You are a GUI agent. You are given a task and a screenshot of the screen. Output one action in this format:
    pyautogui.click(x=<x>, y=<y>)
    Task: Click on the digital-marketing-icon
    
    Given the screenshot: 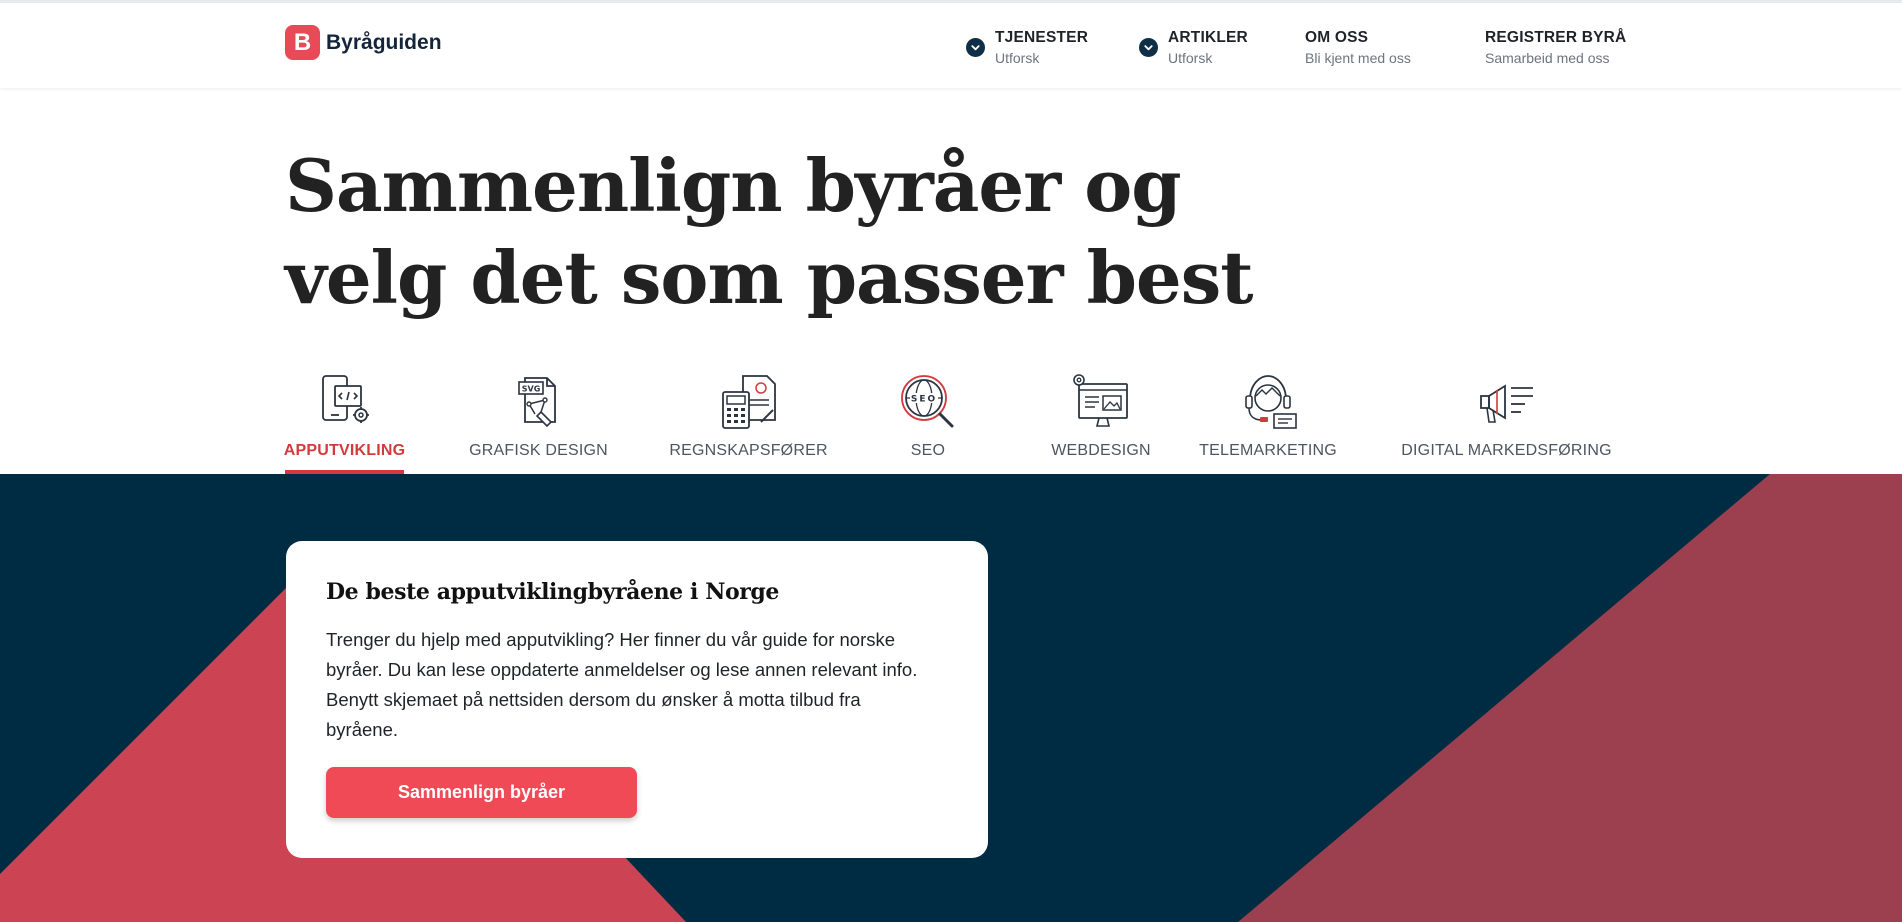 What is the action you would take?
    pyautogui.click(x=1506, y=403)
    